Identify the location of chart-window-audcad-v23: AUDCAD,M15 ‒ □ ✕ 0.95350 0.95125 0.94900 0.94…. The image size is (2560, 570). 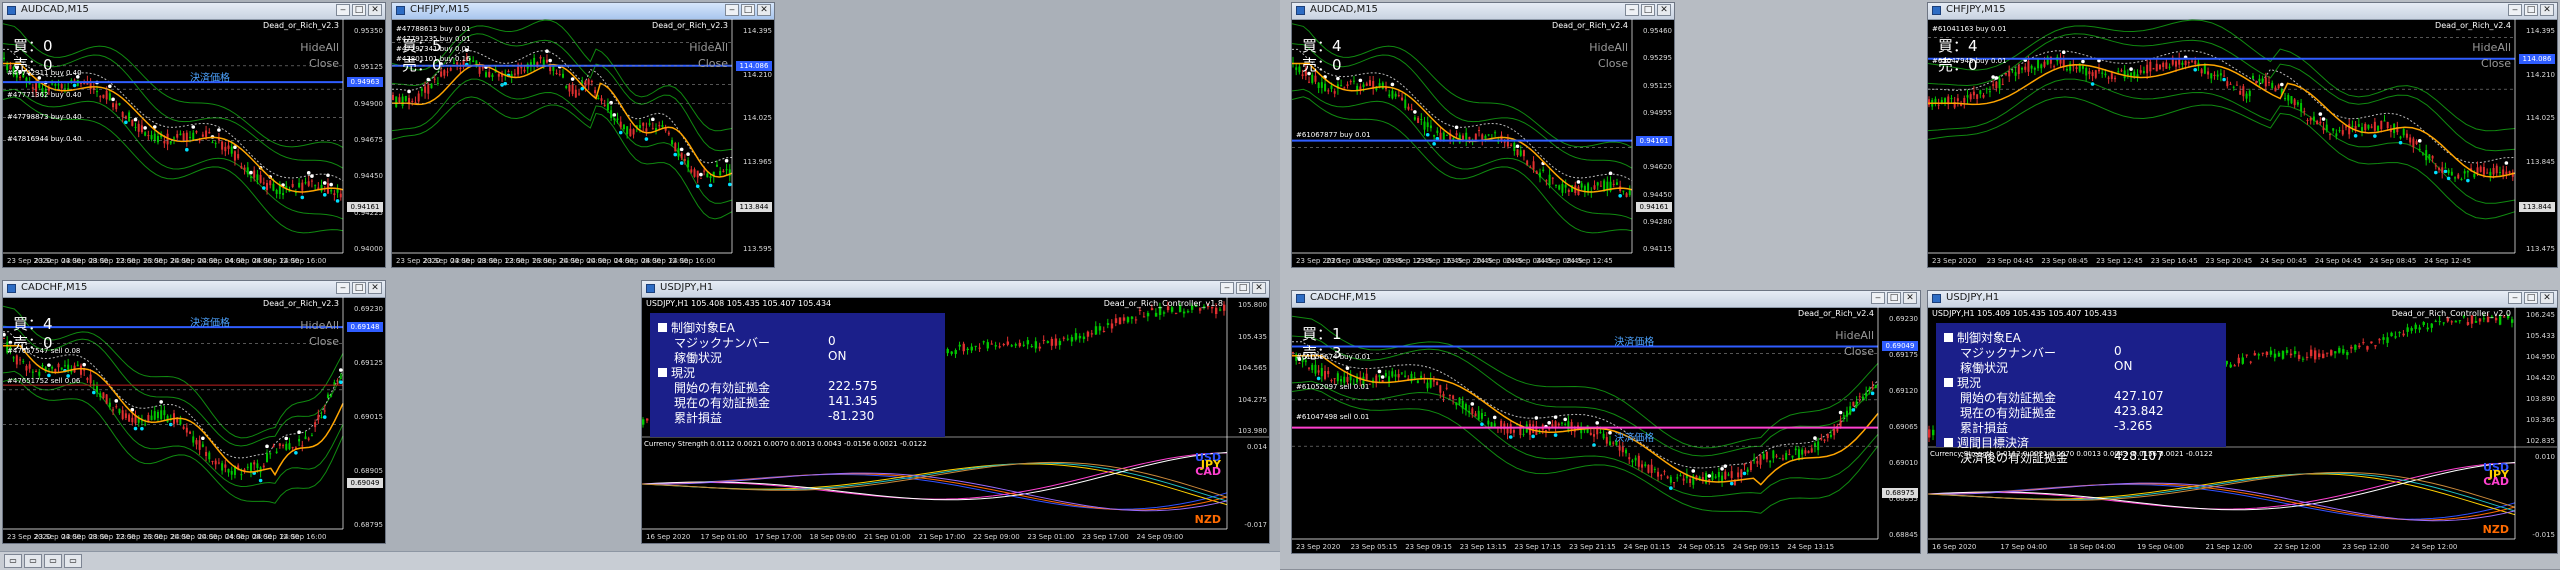
(194, 135).